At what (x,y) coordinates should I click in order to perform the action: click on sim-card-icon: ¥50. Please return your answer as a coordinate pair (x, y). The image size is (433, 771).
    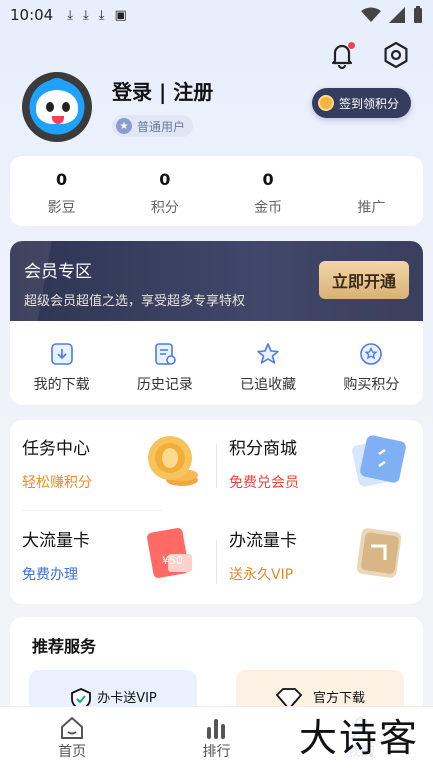
    Looking at the image, I should click on (169, 553).